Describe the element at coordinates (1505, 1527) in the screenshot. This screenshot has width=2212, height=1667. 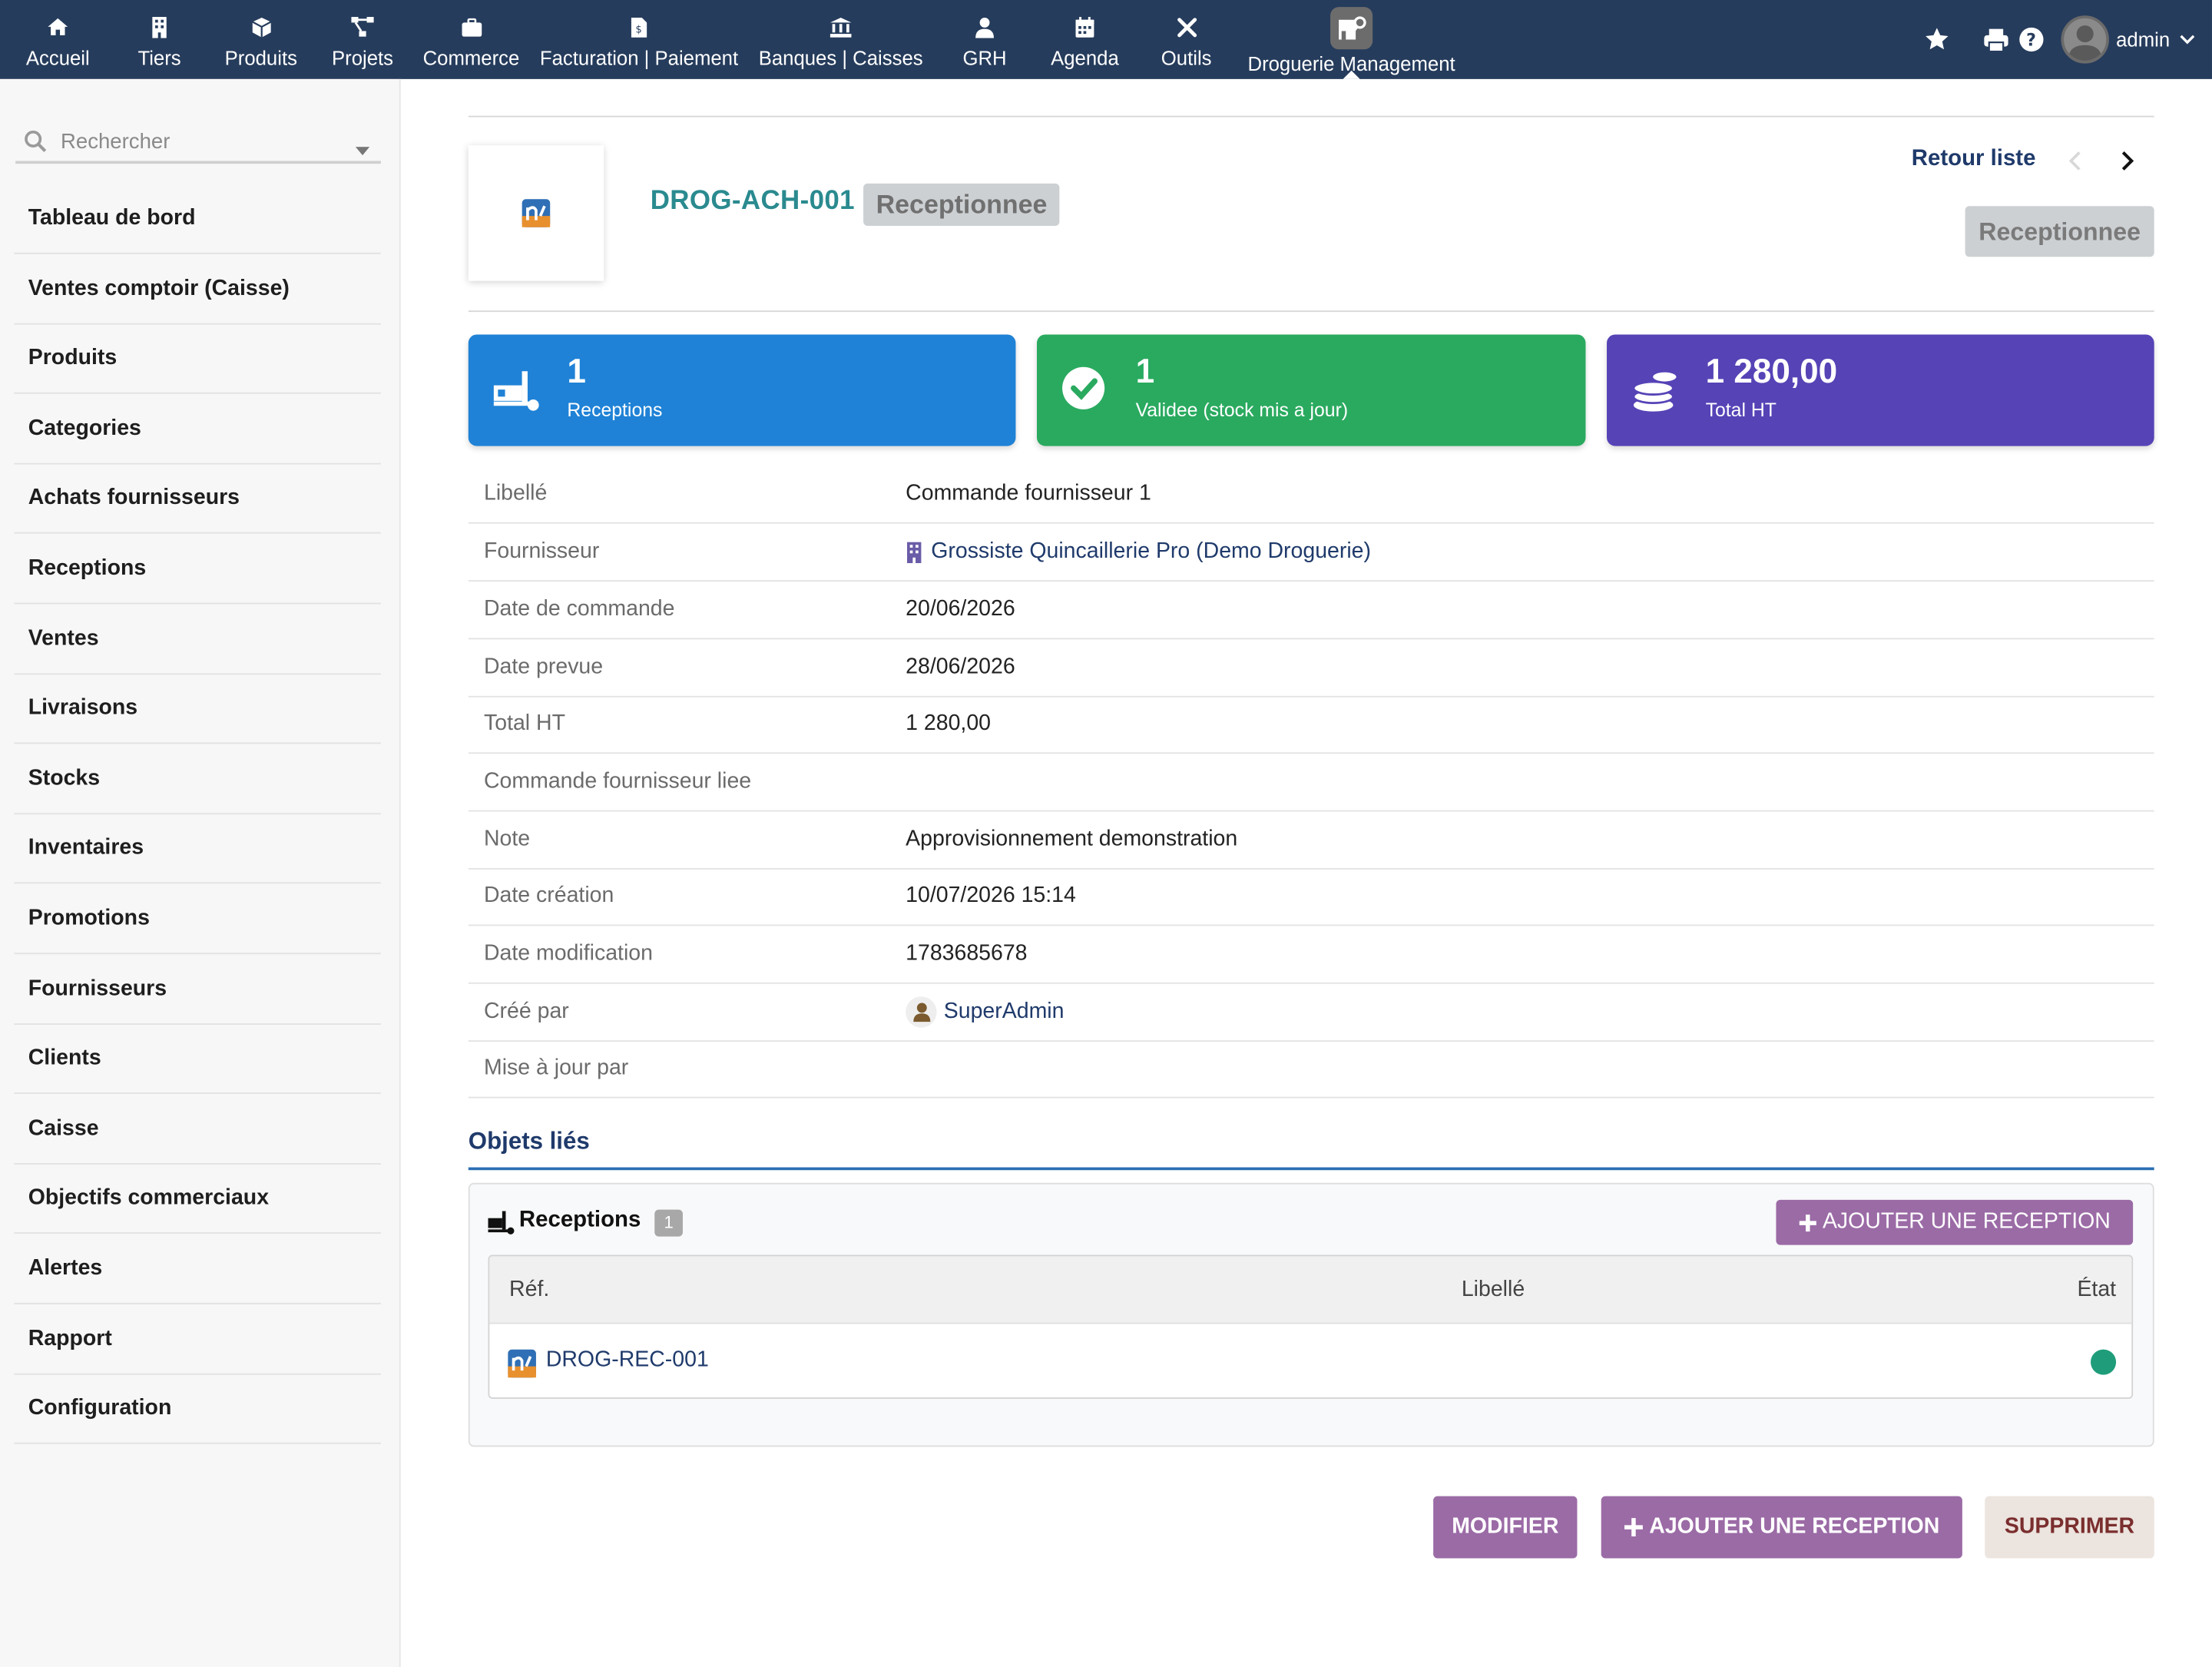
I see `modify-button: MODIFIER` at that location.